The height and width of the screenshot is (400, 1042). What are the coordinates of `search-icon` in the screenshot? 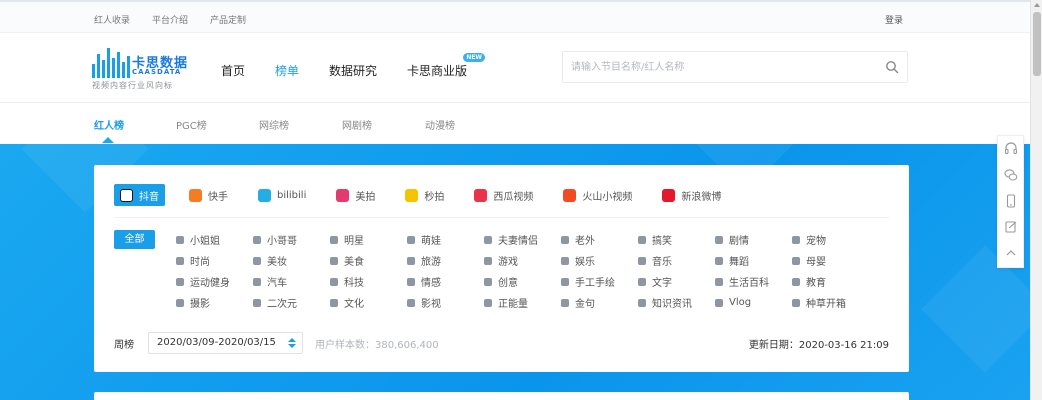 It's located at (892, 67).